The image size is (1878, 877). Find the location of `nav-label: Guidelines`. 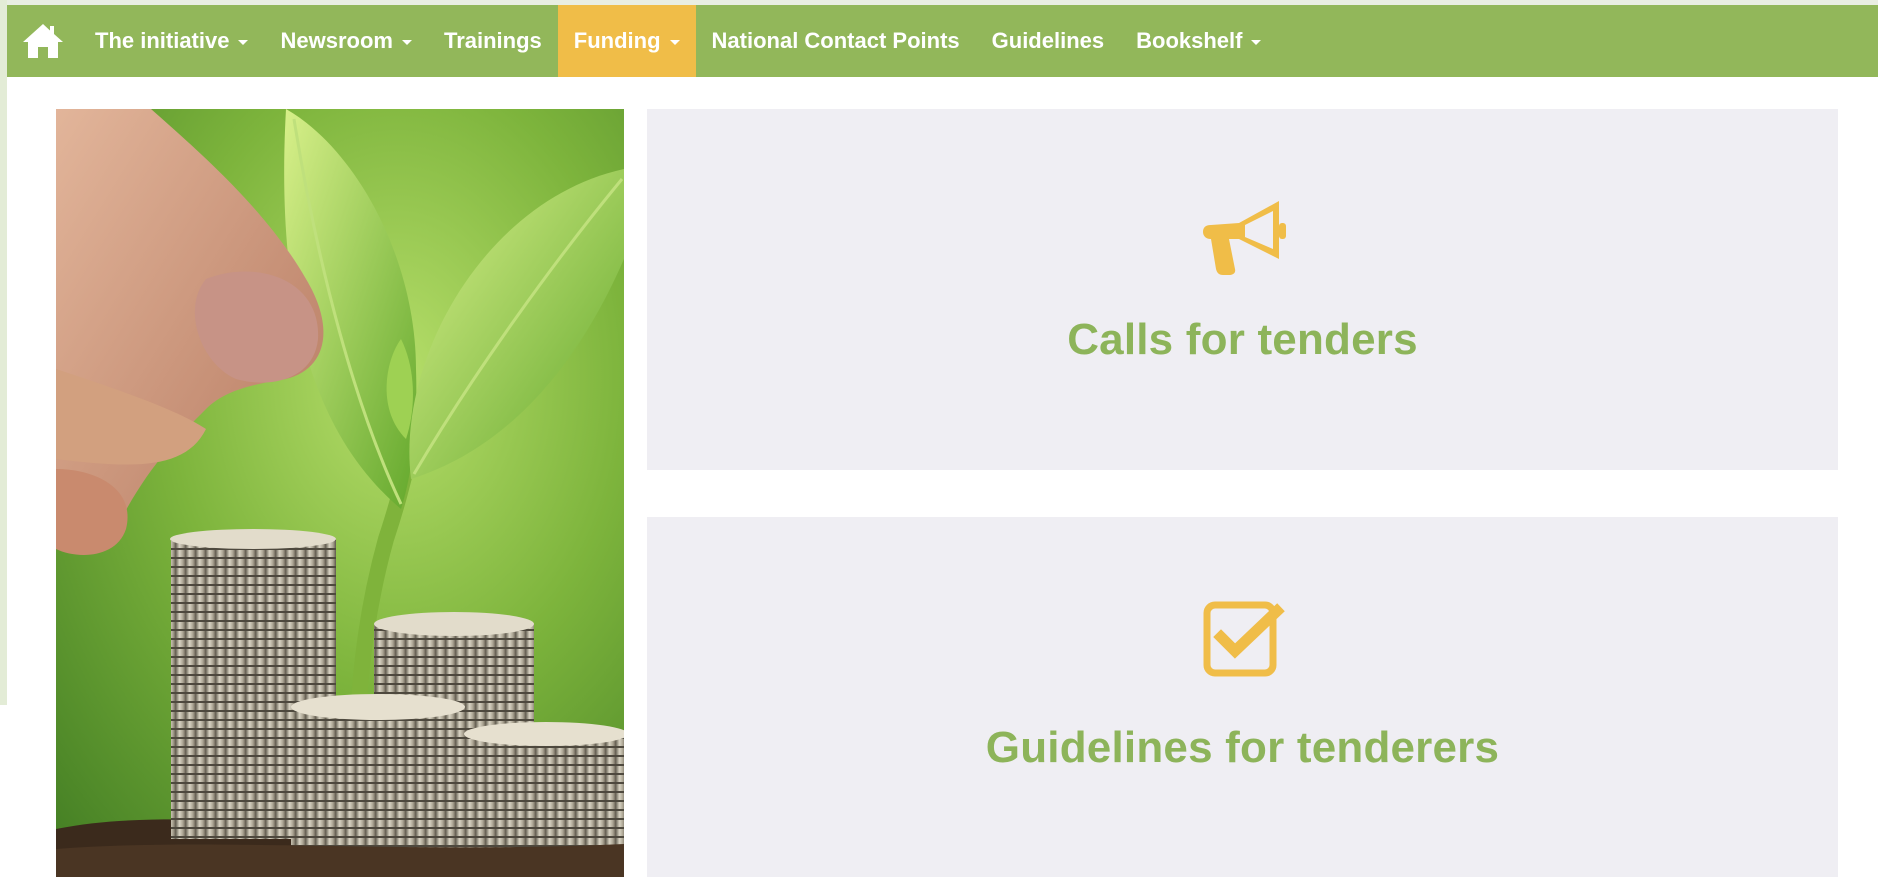

nav-label: Guidelines is located at coordinates (1048, 40).